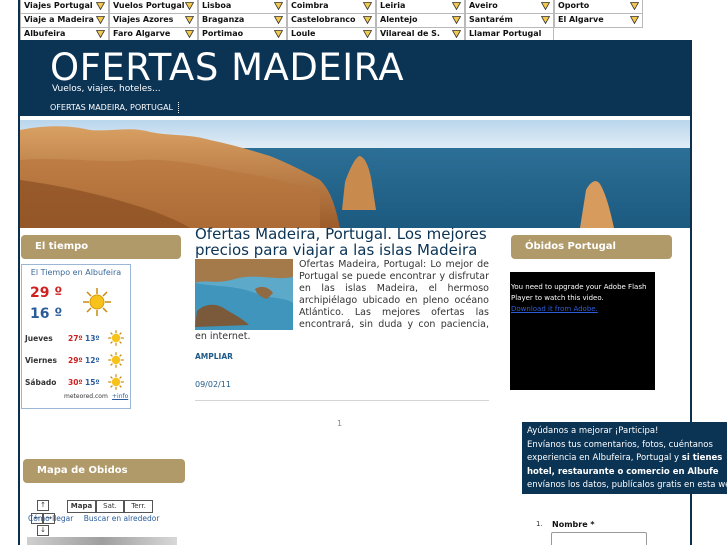 Image resolution: width=727 pixels, height=545 pixels. What do you see at coordinates (76, 382) in the screenshot?
I see `forecast-row: Sábado 30º 15º` at bounding box center [76, 382].